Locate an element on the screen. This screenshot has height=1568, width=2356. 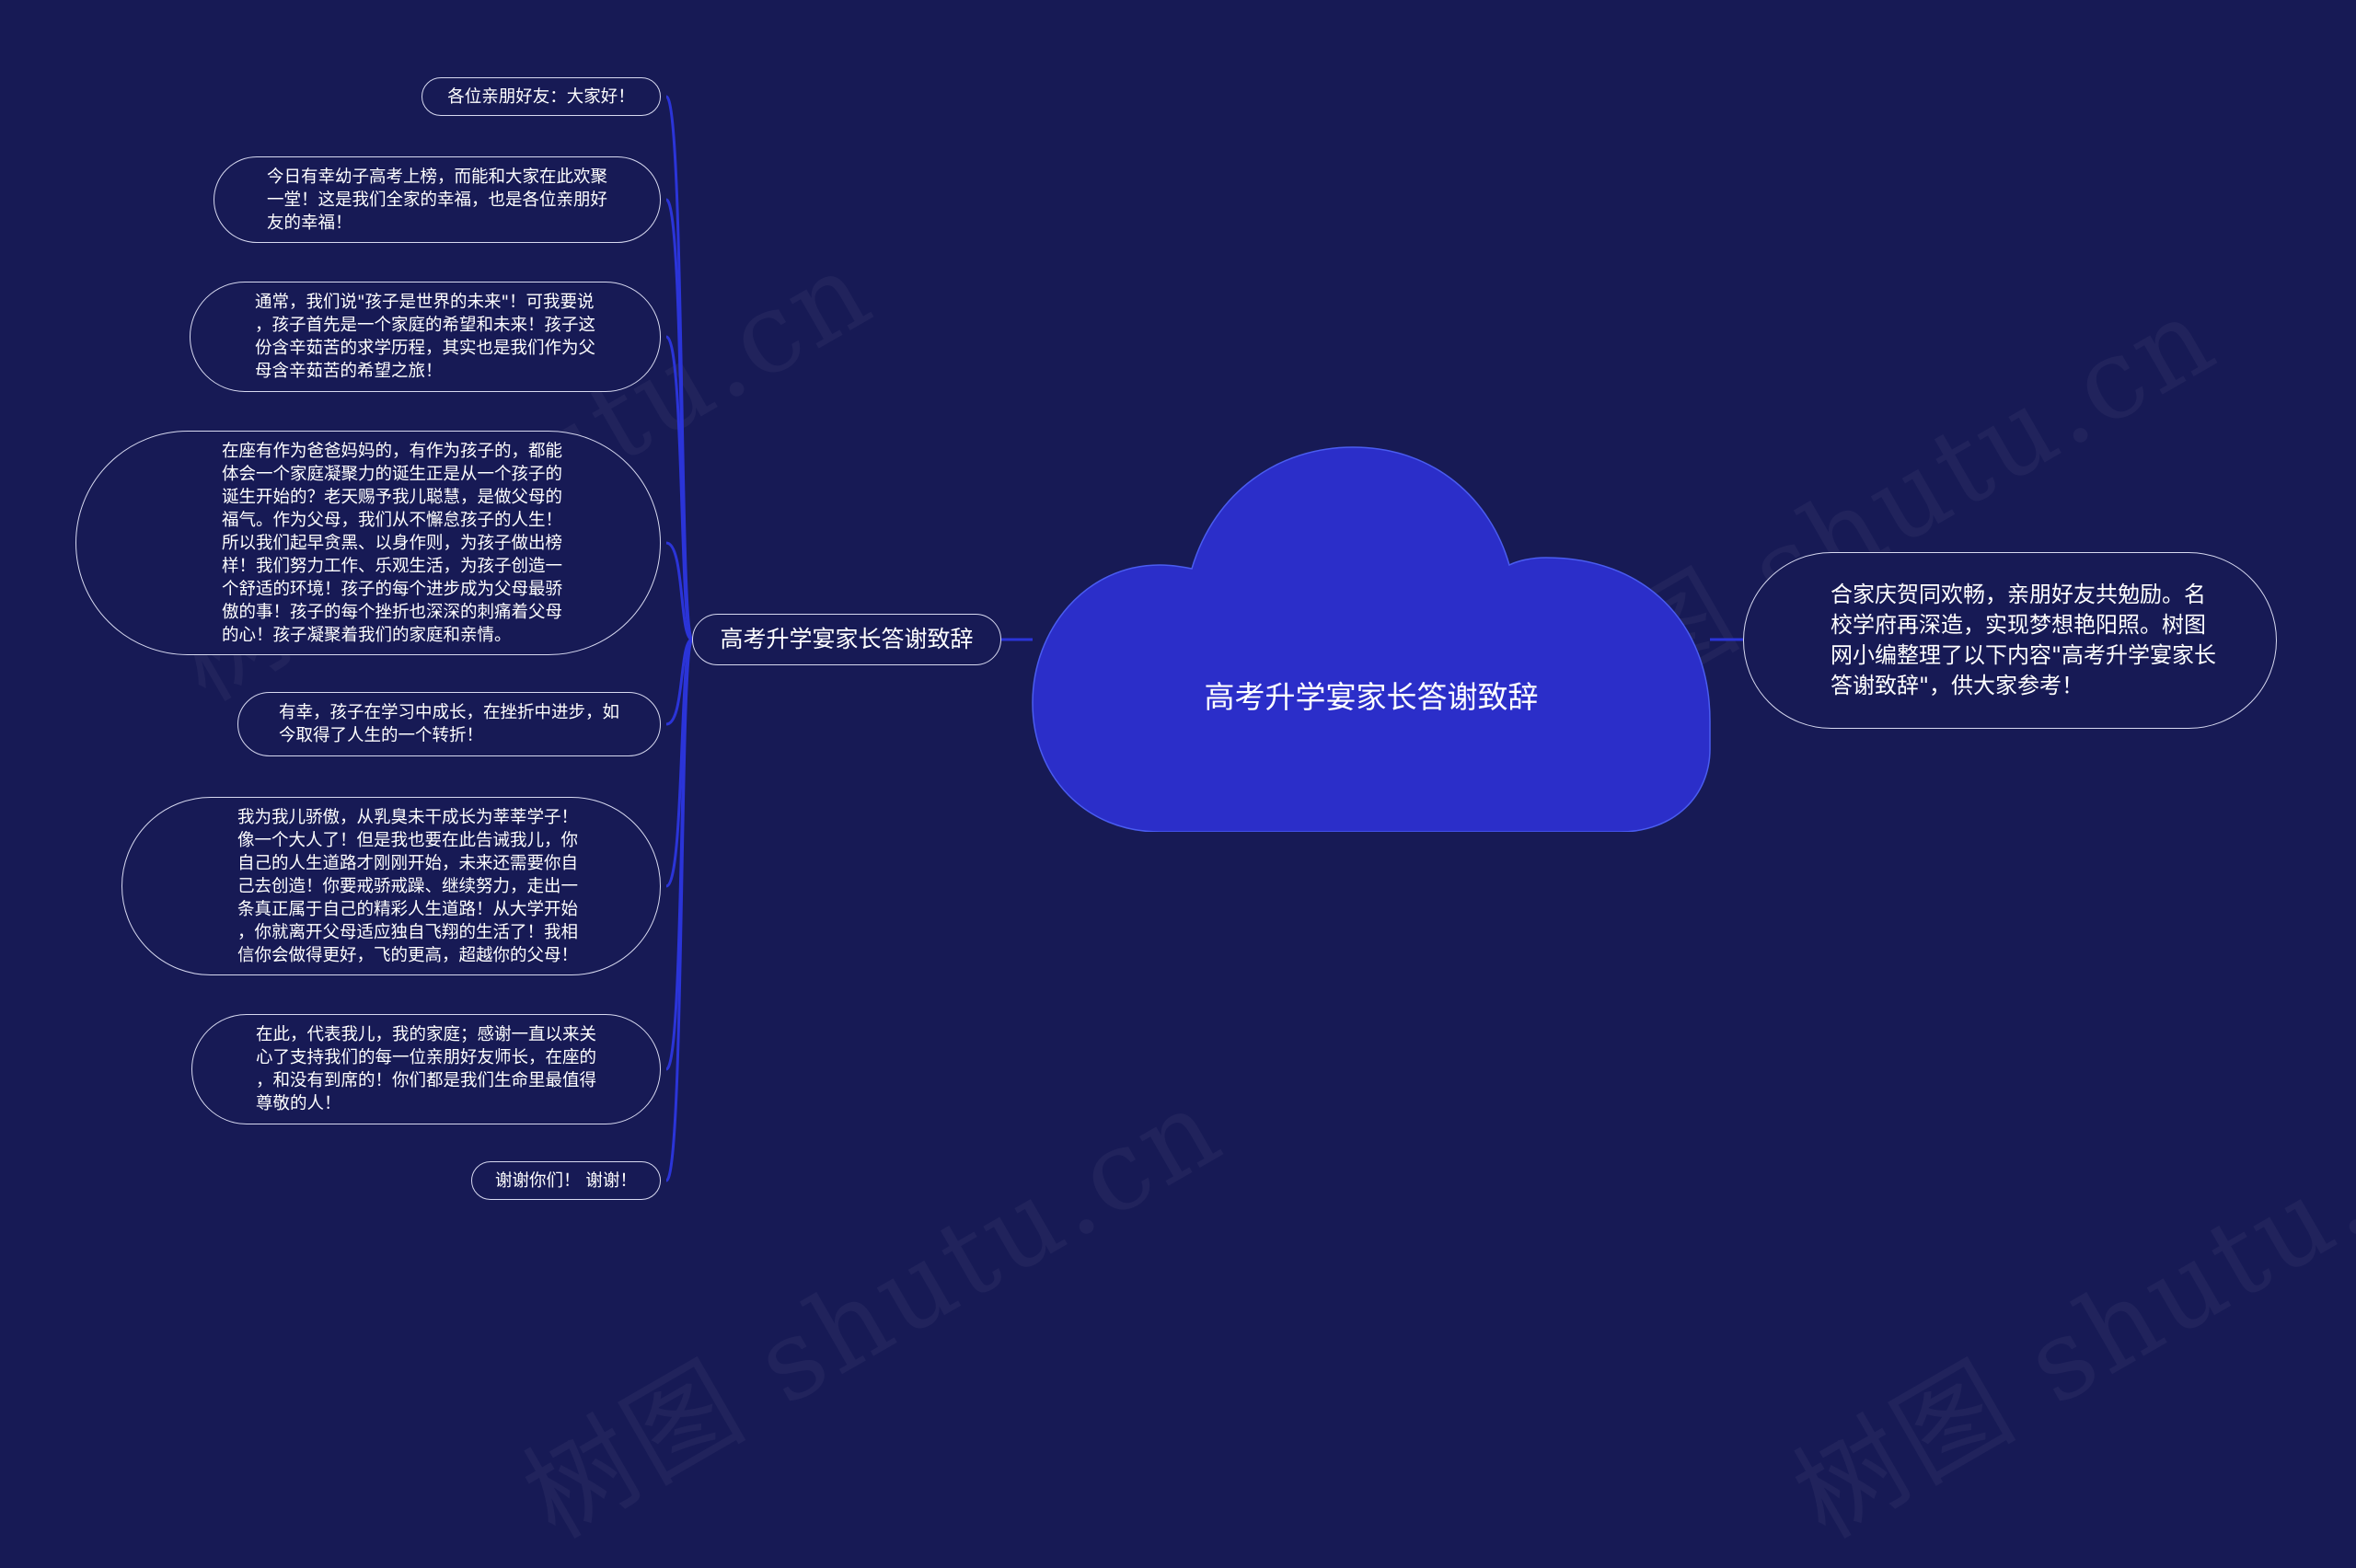
root-title: 高考升学宴家长答谢致辞 is located at coordinates (1371, 697).